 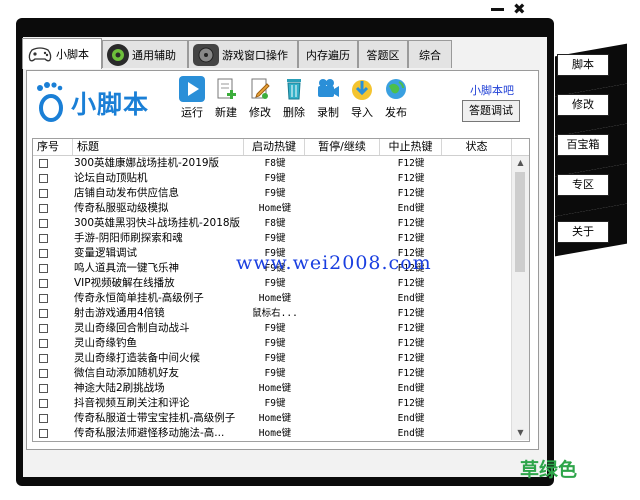 I want to click on scroll-down-arrow-icon: ▼, so click(x=520, y=433).